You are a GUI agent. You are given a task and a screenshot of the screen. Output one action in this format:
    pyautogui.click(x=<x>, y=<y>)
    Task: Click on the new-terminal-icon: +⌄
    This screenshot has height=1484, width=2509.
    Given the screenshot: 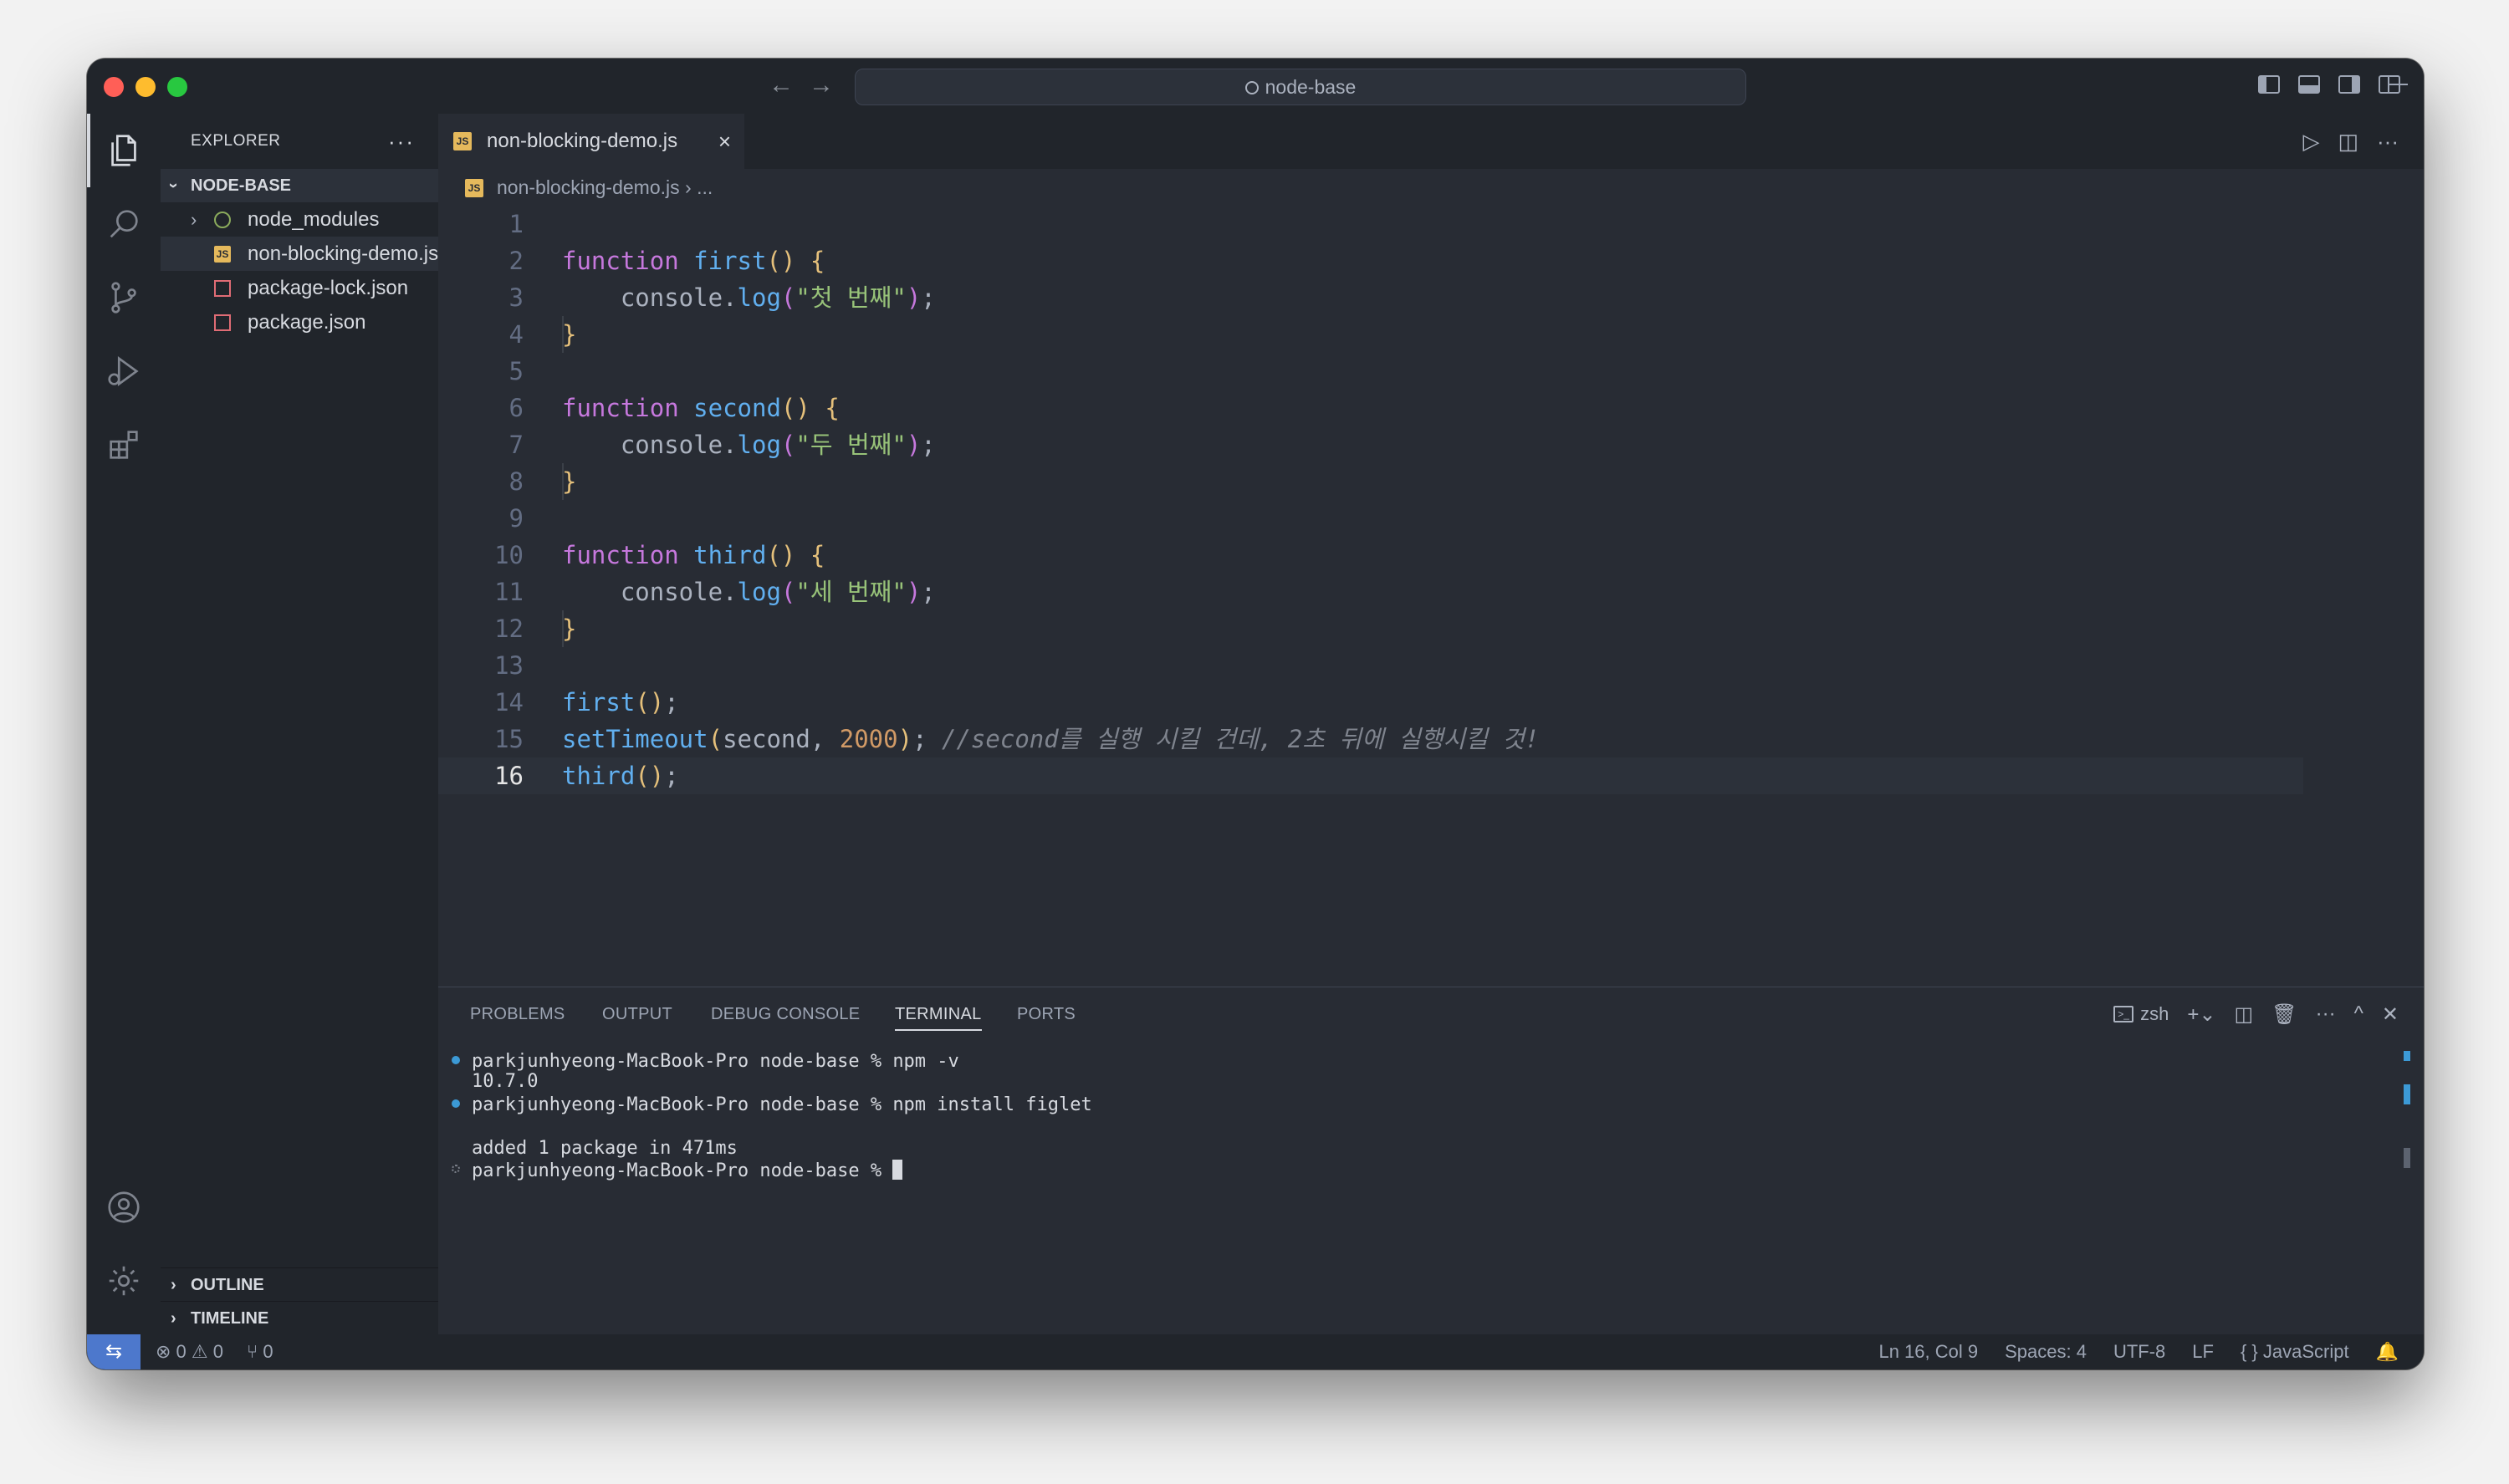 What is the action you would take?
    pyautogui.click(x=2201, y=1014)
    